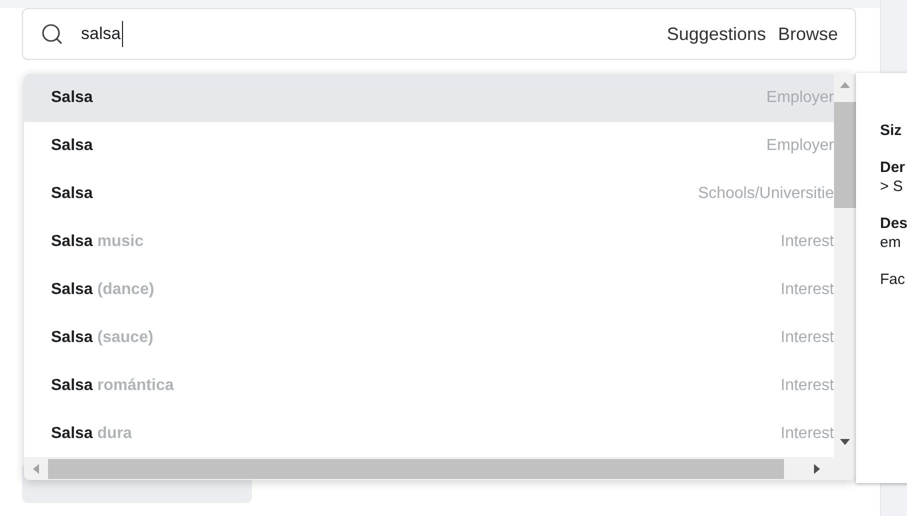  I want to click on result-item: Salsa (sauce) Interest, so click(429, 338).